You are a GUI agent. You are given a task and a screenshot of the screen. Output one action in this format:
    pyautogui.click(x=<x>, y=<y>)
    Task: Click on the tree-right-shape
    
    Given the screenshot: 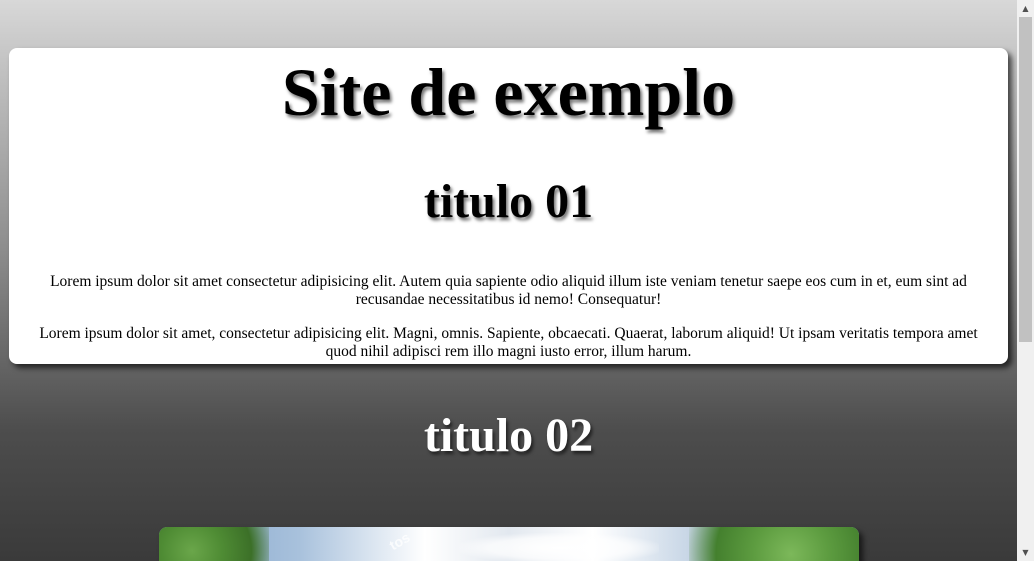 What is the action you would take?
    pyautogui.click(x=774, y=544)
    